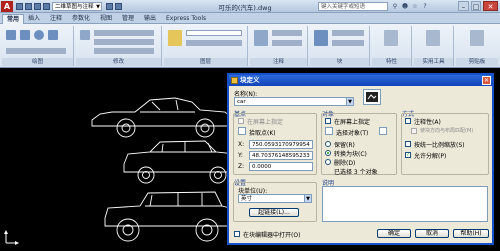 The width and height of the screenshot is (500, 251). I want to click on convert-to-block-radio, so click(328, 153).